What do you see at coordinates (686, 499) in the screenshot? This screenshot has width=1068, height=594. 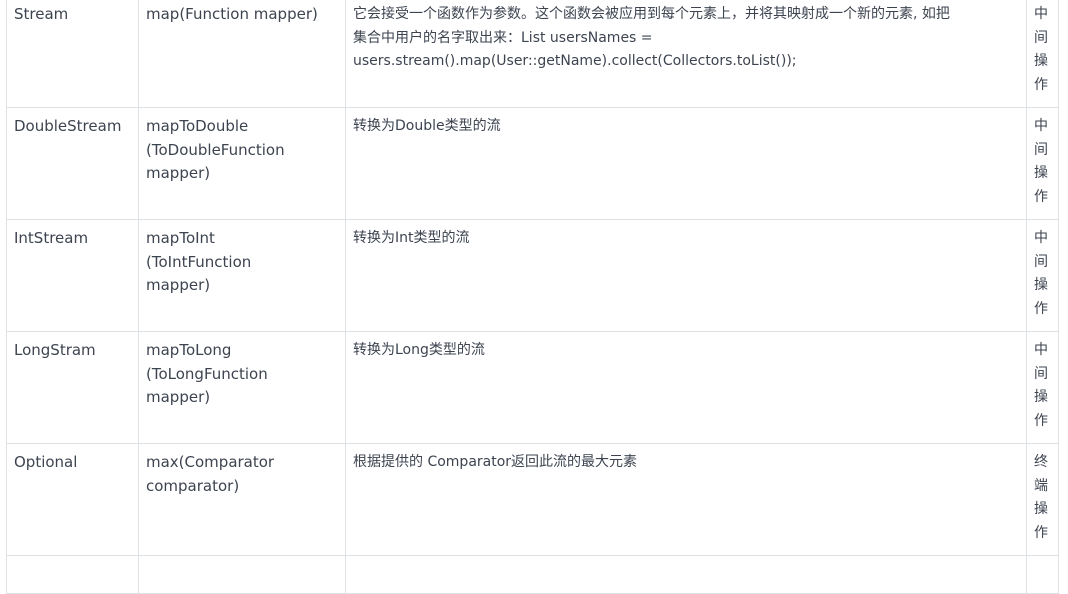 I see `description-cell: 根据提供的 Comparator返回此流的最大元素` at bounding box center [686, 499].